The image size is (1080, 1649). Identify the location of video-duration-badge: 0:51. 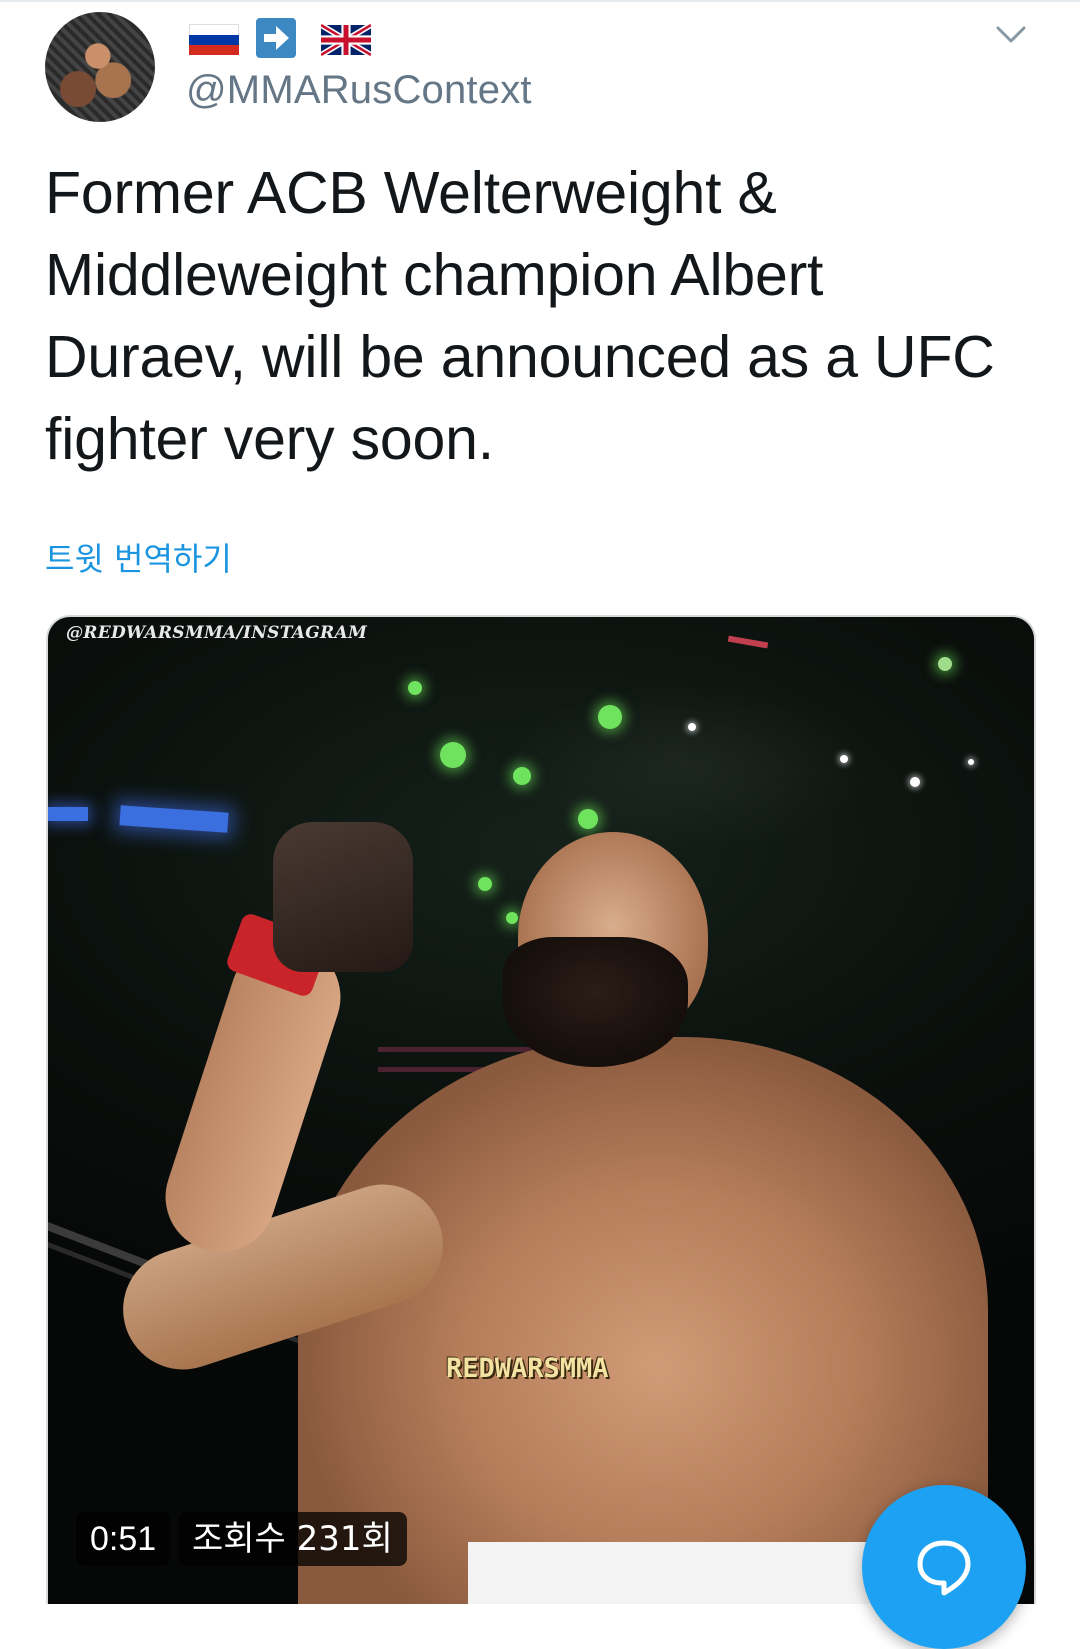
(123, 1539).